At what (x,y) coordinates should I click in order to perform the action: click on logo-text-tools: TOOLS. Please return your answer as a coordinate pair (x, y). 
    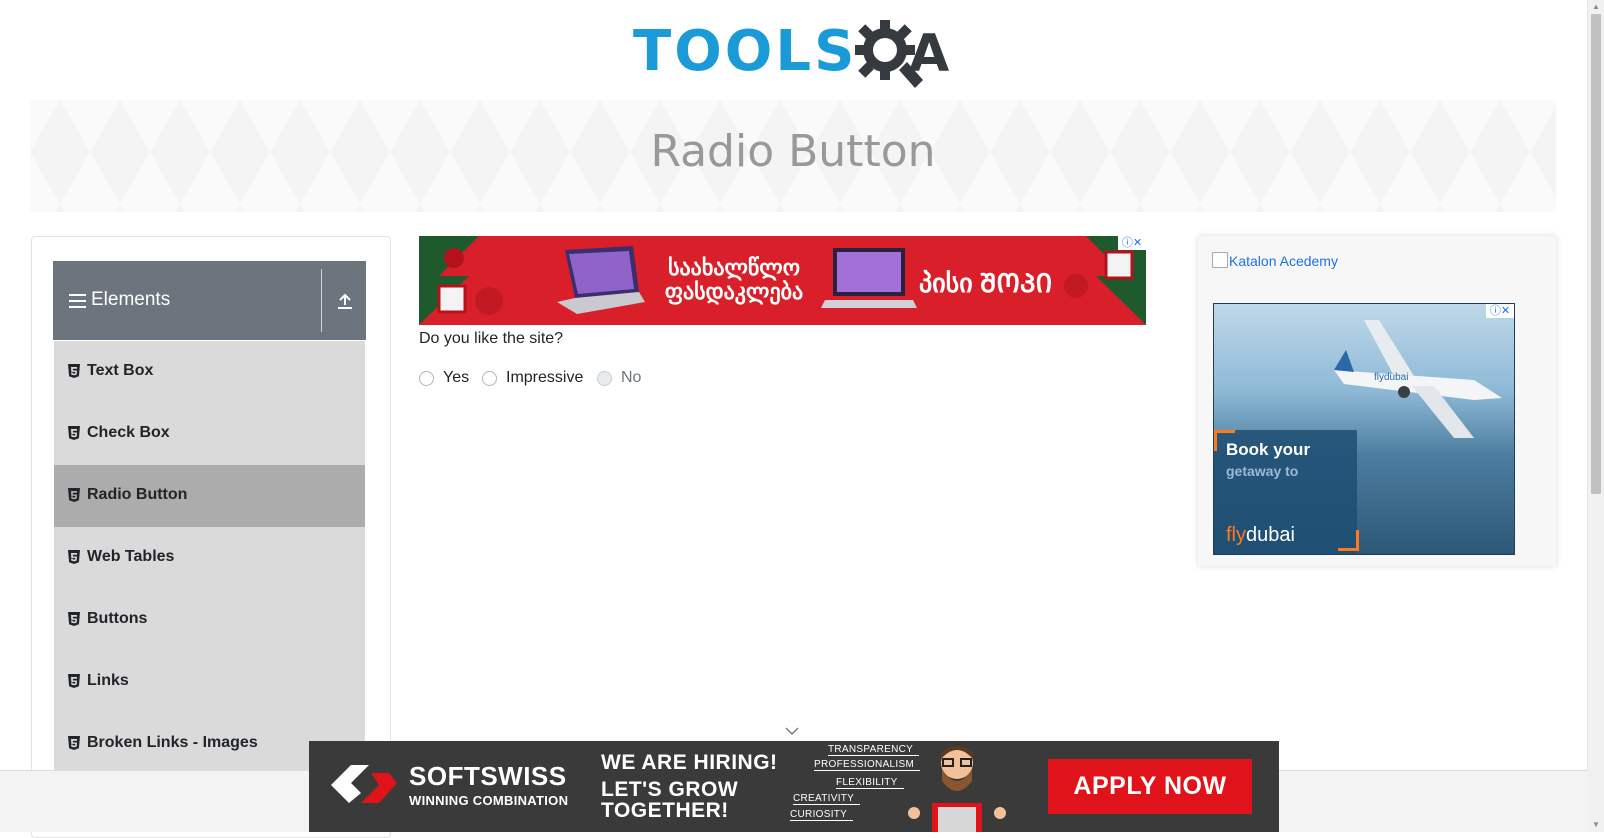
    Looking at the image, I should click on (745, 51).